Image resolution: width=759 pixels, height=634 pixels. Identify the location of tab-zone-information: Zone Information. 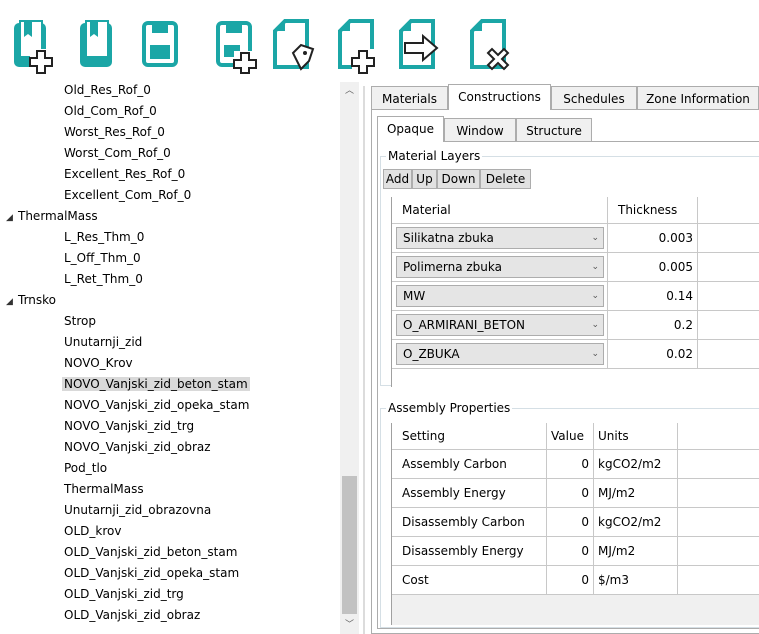
(698, 98).